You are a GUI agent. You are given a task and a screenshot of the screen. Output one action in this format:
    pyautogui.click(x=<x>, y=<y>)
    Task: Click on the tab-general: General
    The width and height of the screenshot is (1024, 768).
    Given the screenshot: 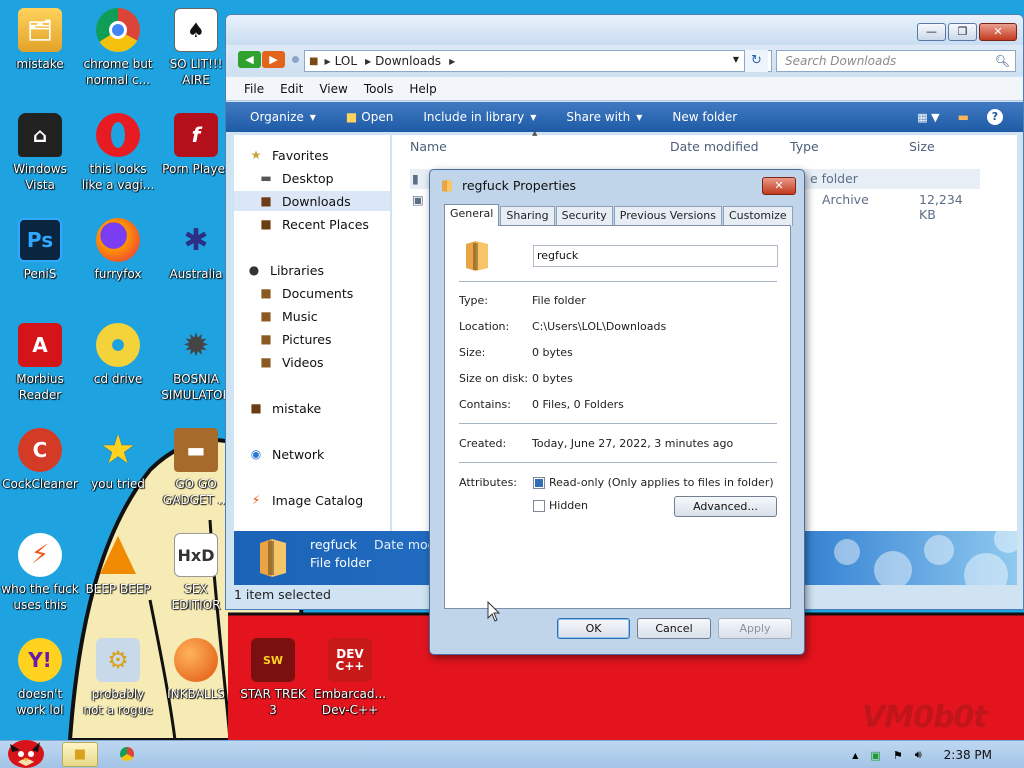 What is the action you would take?
    pyautogui.click(x=472, y=215)
    